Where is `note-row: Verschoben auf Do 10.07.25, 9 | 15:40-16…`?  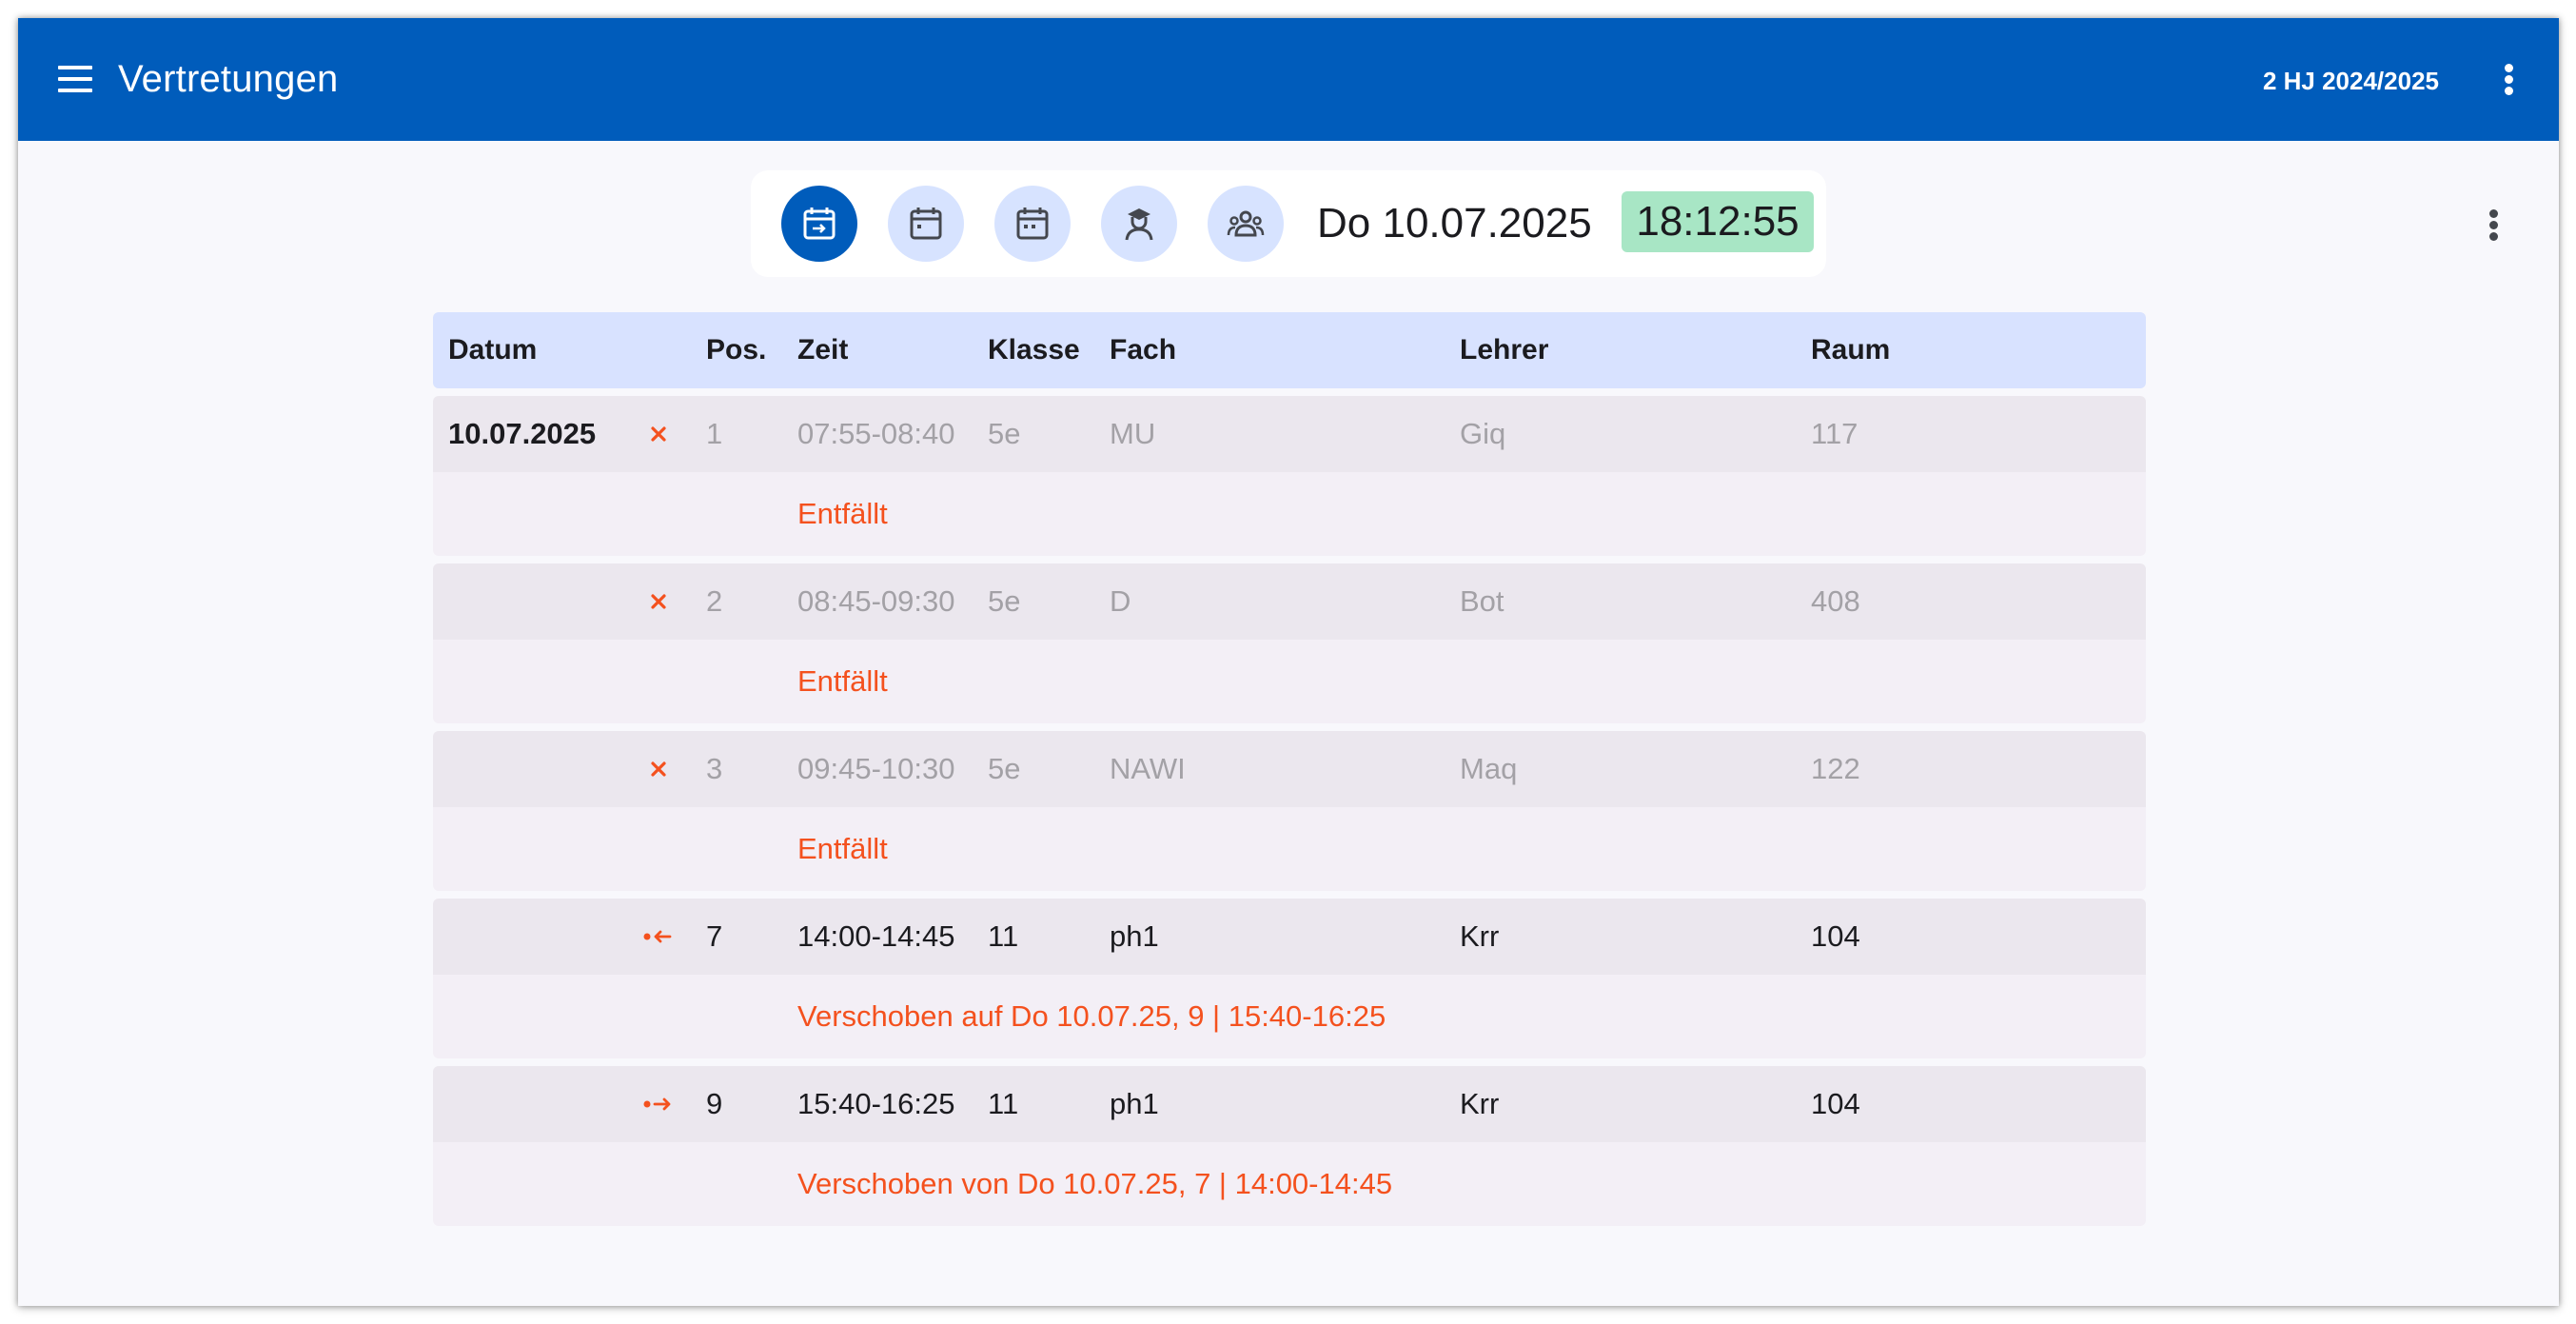
note-row: Verschoben auf Do 10.07.25, 9 | 15:40-16… is located at coordinates (1289, 1016).